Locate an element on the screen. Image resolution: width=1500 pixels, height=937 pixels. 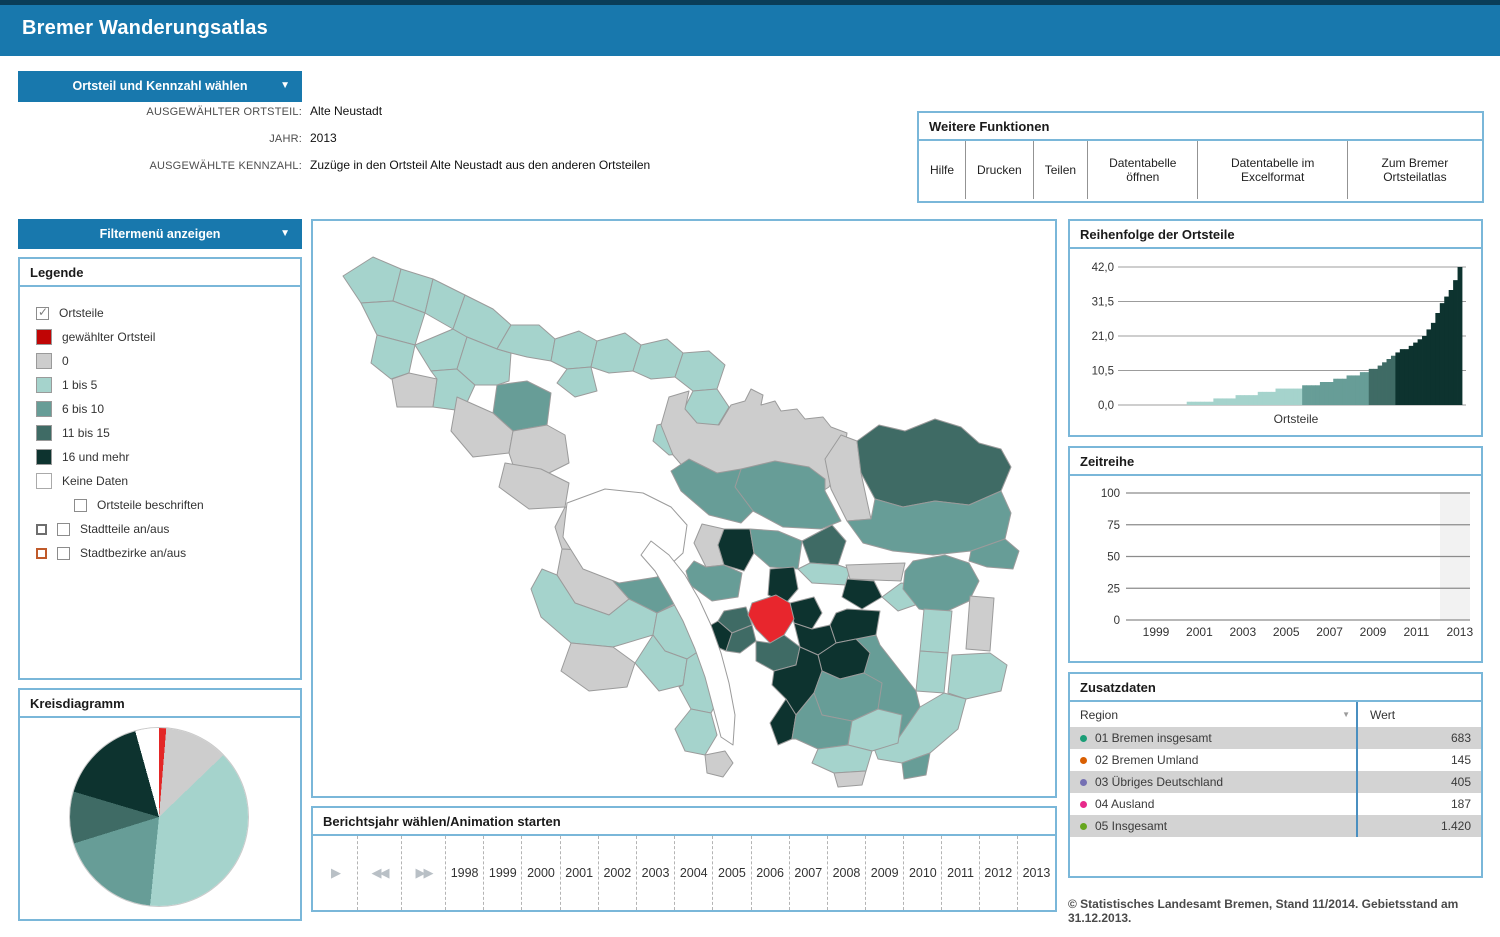
year-2004: 2004 is located at coordinates (693, 873).